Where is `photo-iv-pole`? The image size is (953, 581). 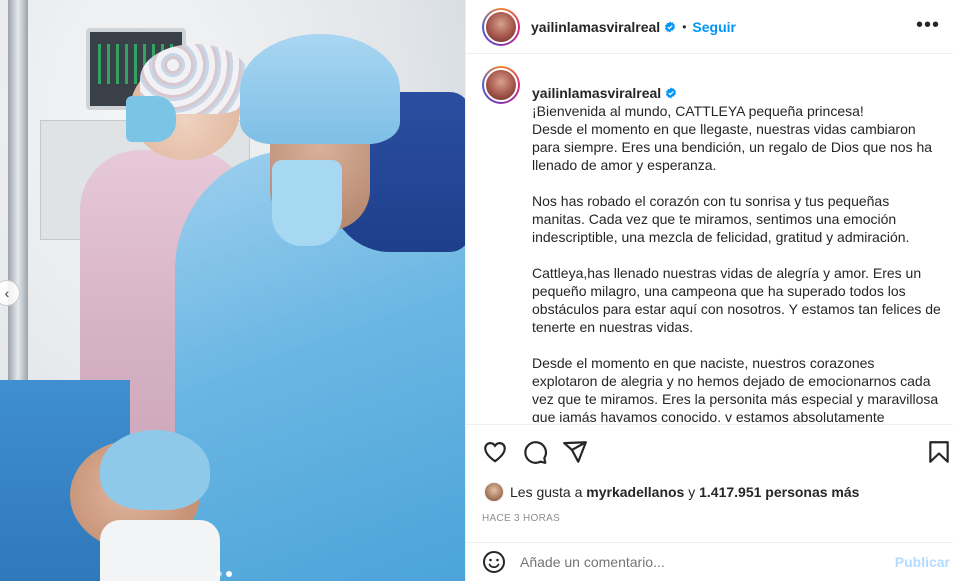
photo-iv-pole is located at coordinates (18, 220).